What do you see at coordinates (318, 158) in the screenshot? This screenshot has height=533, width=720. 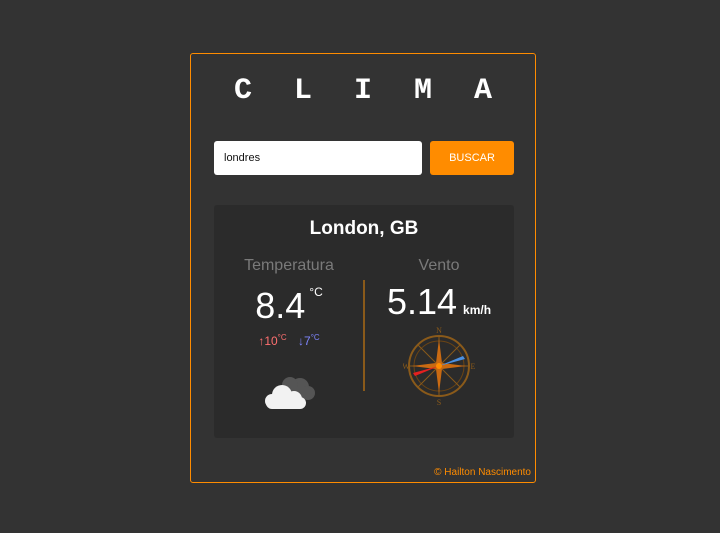 I see `city-search-input` at bounding box center [318, 158].